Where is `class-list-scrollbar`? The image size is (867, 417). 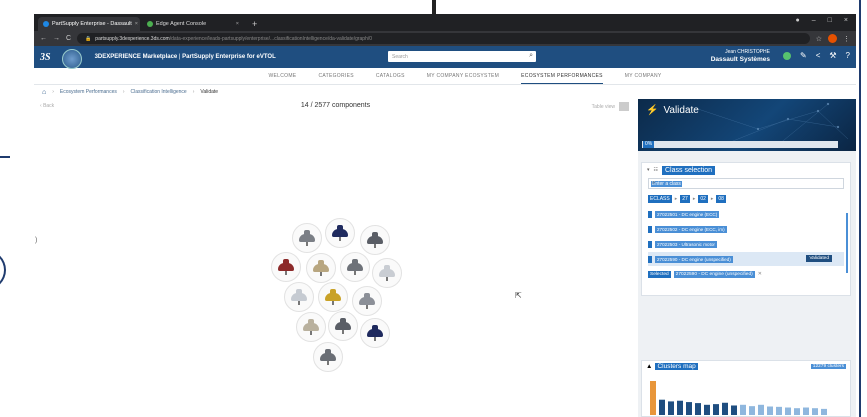
class-list-scrollbar is located at coordinates (847, 243).